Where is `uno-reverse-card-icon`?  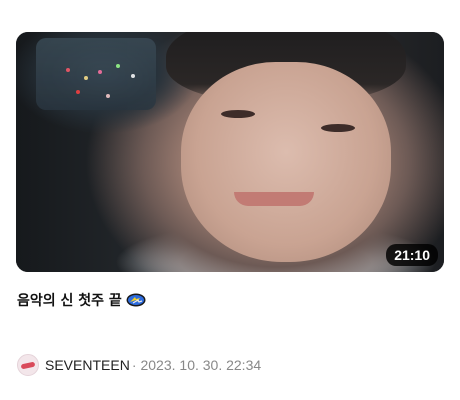
uno-reverse-card-icon is located at coordinates (136, 300).